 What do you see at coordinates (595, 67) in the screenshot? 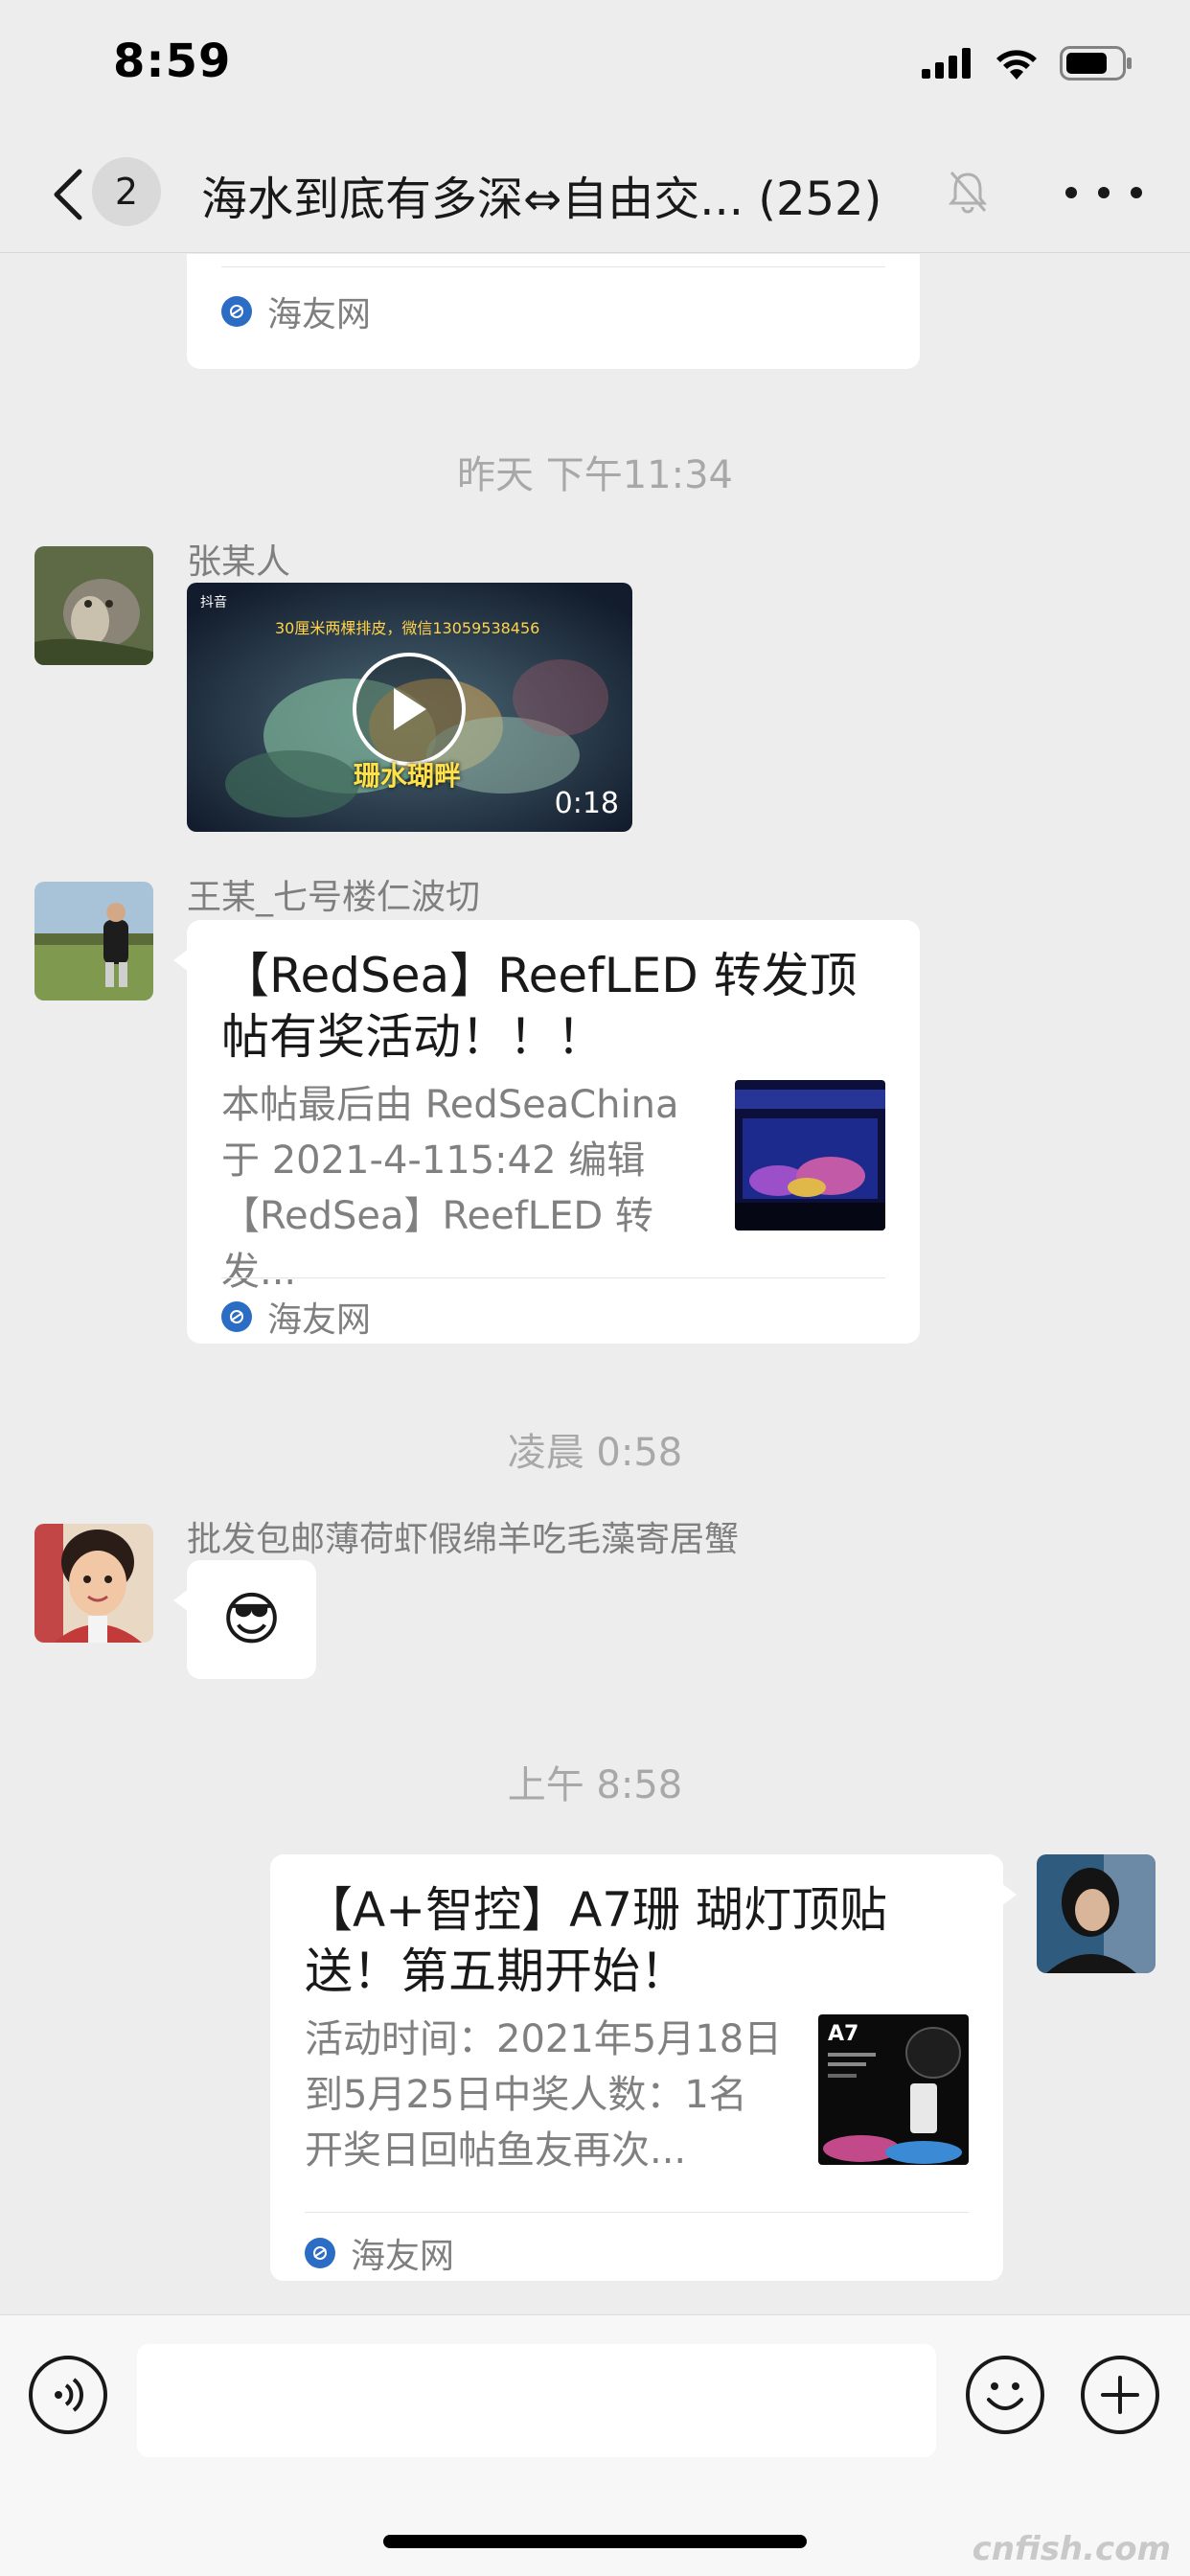
I see `status-bar: 8:59` at bounding box center [595, 67].